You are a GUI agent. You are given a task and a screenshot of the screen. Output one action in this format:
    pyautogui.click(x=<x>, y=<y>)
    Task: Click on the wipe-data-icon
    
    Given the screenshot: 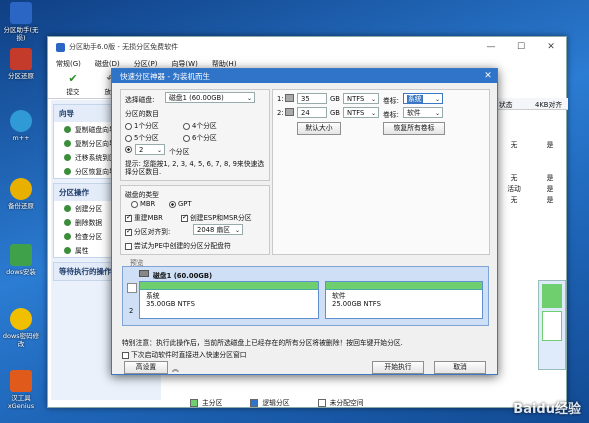 What is the action you would take?
    pyautogui.click(x=67, y=222)
    